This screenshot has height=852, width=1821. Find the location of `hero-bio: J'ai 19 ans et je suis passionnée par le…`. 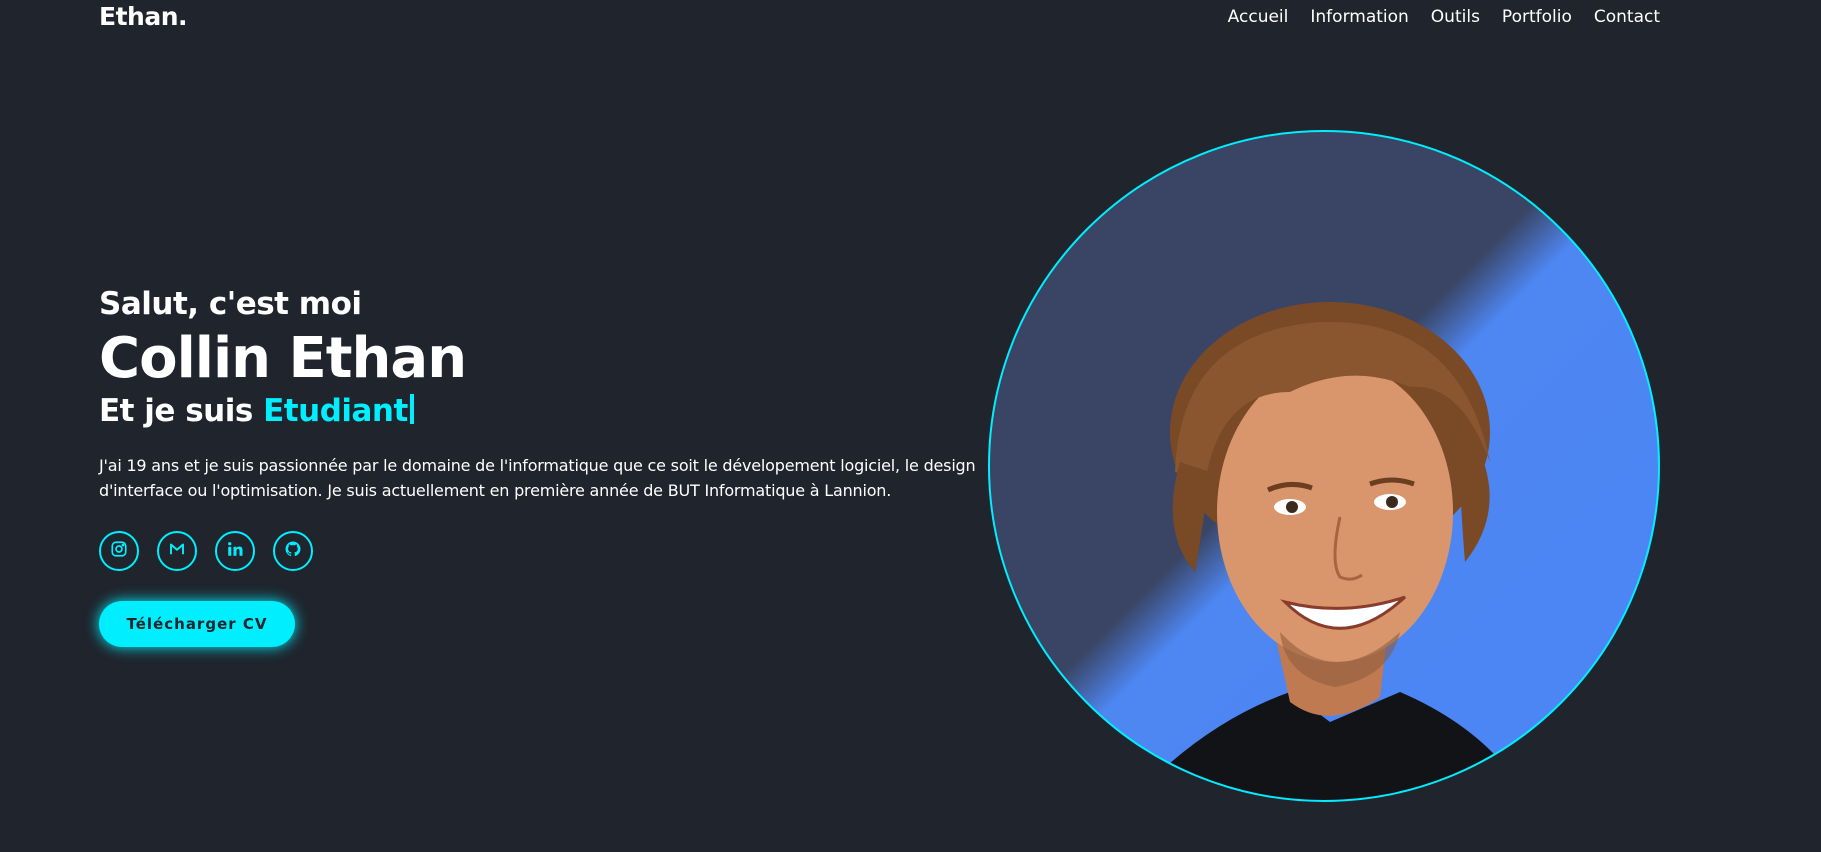

hero-bio: J'ai 19 ans et je suis passionnée par le… is located at coordinates (537, 478).